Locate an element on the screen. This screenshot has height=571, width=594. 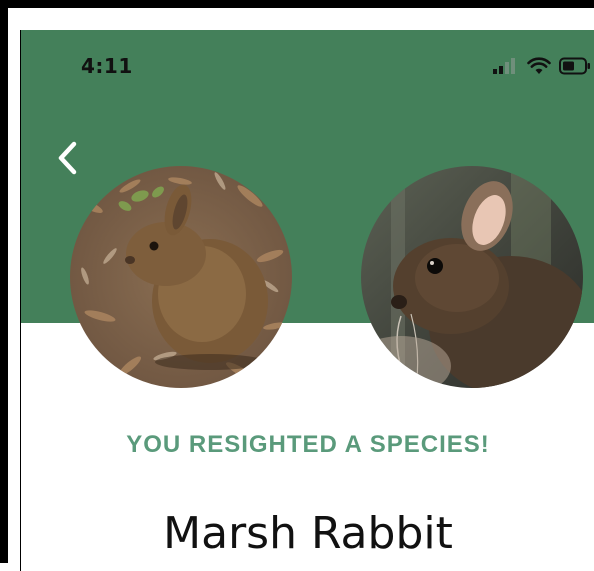
chevron-left-icon is located at coordinates (67, 158).